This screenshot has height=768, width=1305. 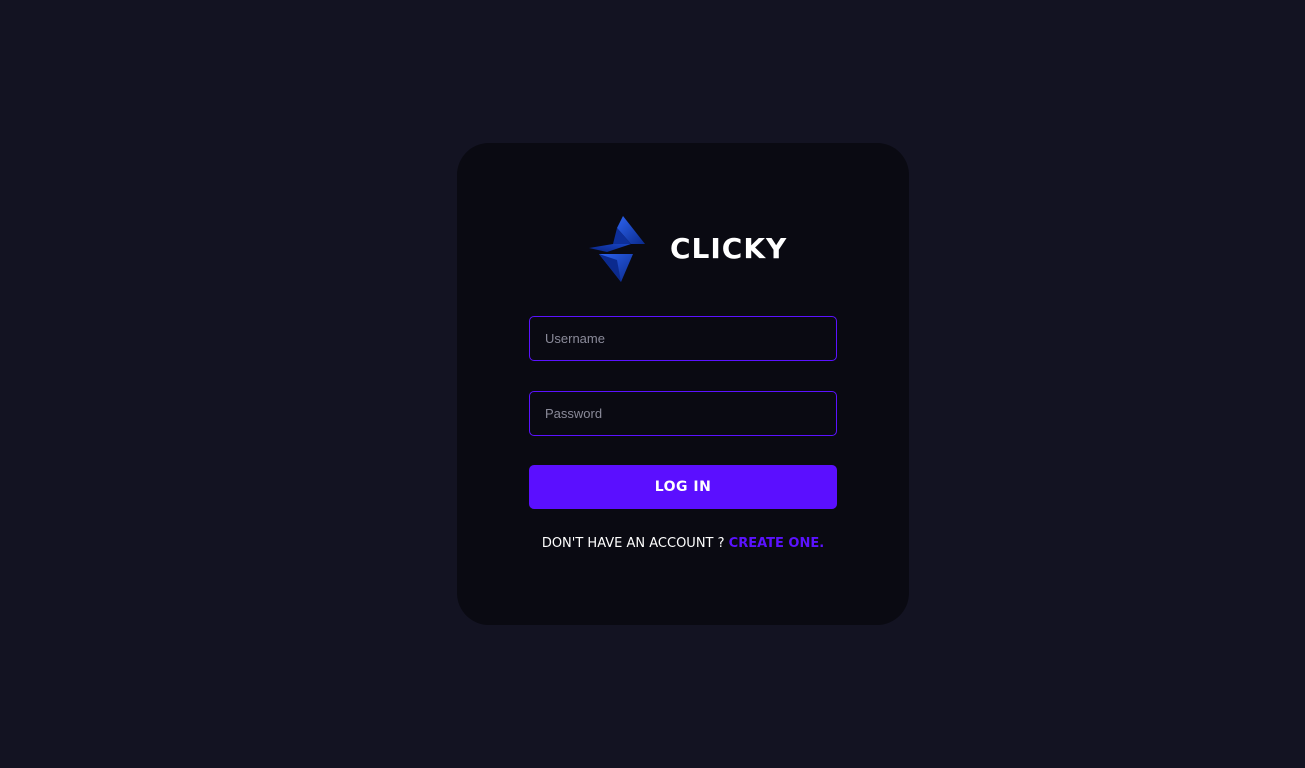 I want to click on login-button: LOG IN, so click(x=683, y=487).